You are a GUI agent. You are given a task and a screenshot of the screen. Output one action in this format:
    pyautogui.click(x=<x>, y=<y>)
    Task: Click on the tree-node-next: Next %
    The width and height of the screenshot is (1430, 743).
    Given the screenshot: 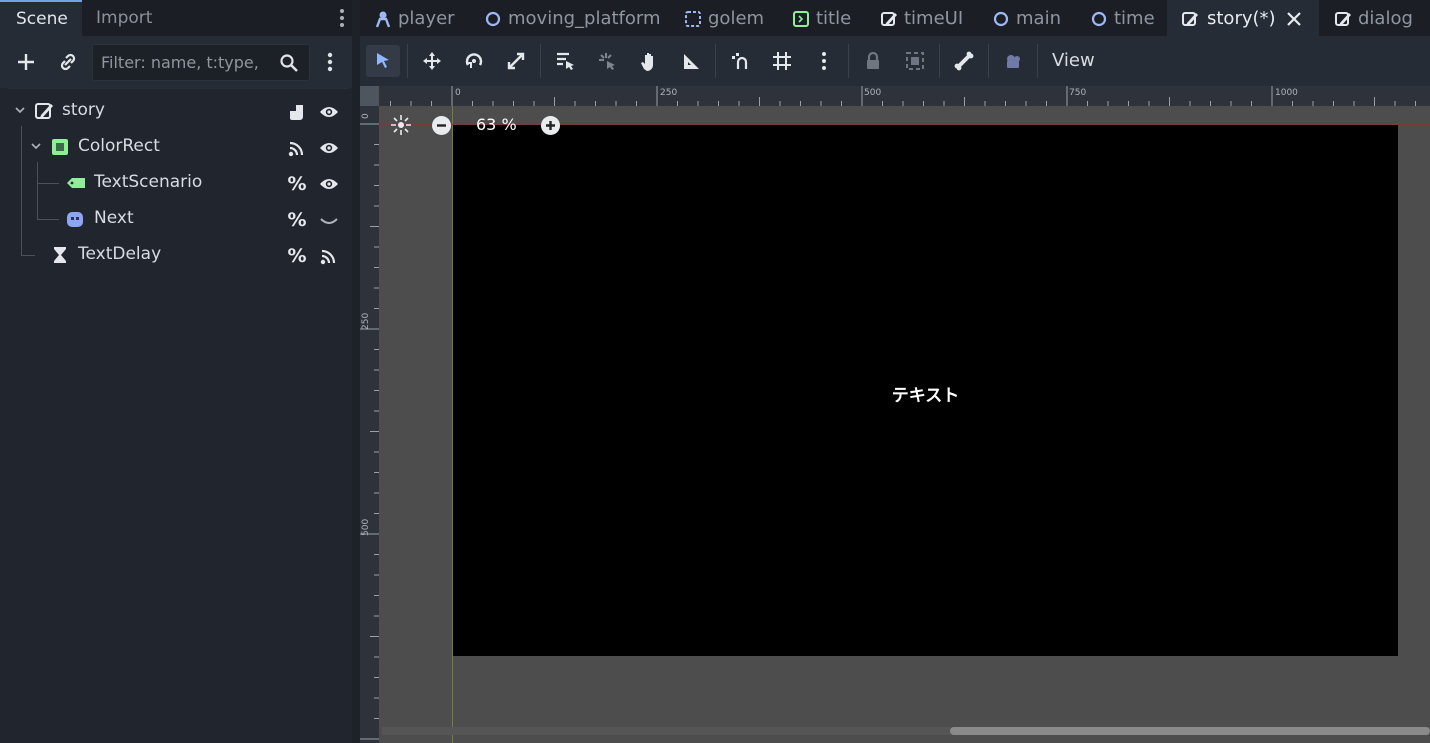 What is the action you would take?
    pyautogui.click(x=178, y=219)
    